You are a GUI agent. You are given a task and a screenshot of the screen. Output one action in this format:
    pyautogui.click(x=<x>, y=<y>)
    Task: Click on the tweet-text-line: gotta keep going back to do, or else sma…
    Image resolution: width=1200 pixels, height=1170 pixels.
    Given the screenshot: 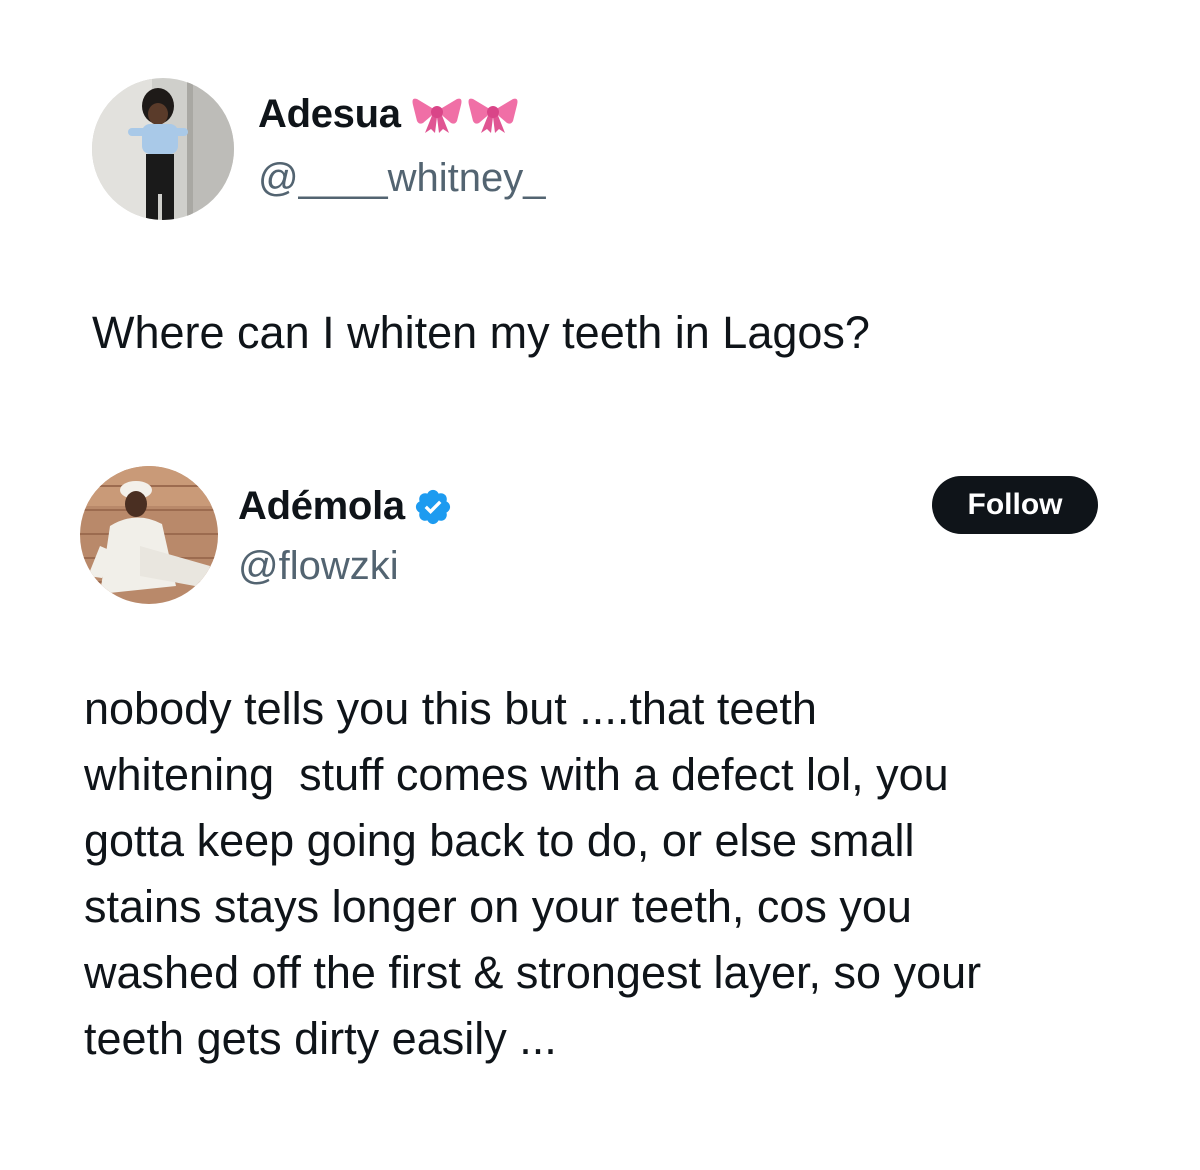 What is the action you would take?
    pyautogui.click(x=499, y=840)
    